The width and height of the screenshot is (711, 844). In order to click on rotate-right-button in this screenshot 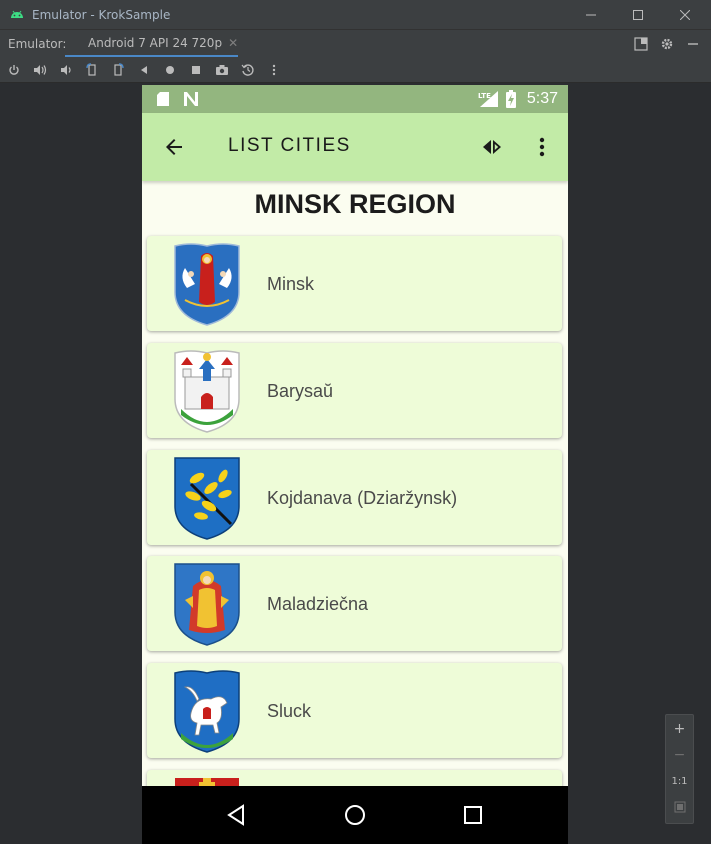, I will do `click(118, 70)`.